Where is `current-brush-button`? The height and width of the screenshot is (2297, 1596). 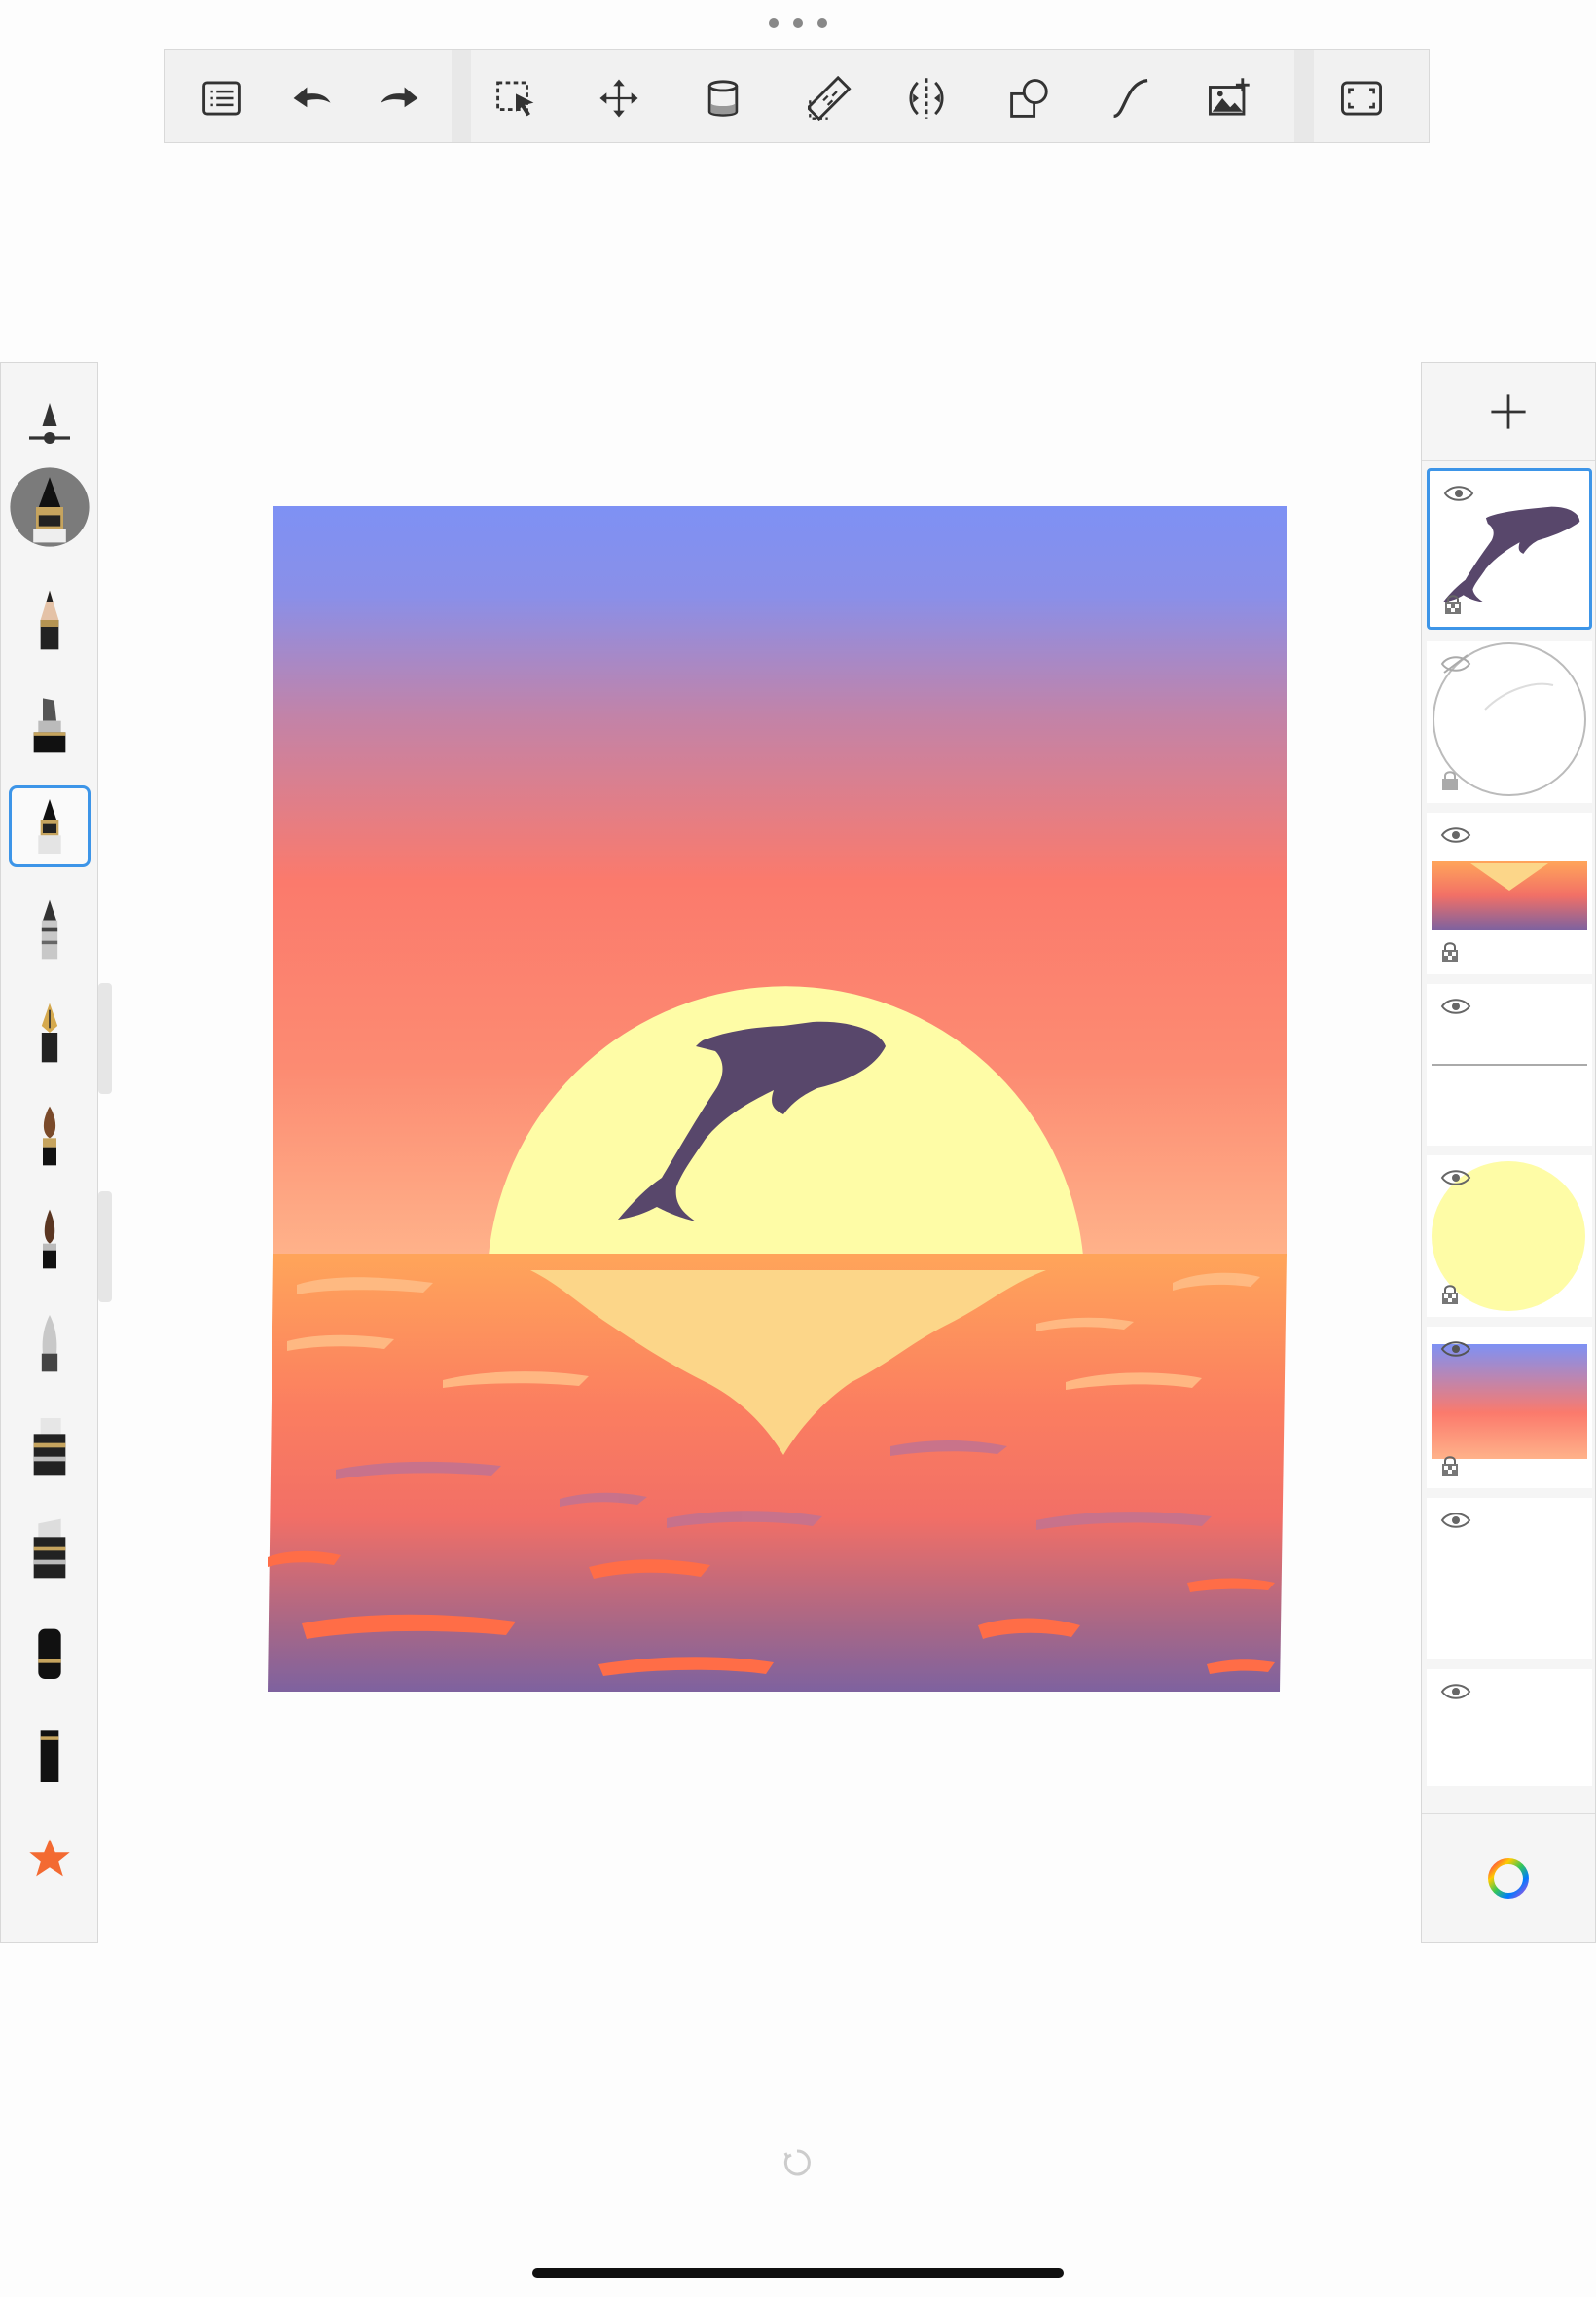 current-brush-button is located at coordinates (50, 507).